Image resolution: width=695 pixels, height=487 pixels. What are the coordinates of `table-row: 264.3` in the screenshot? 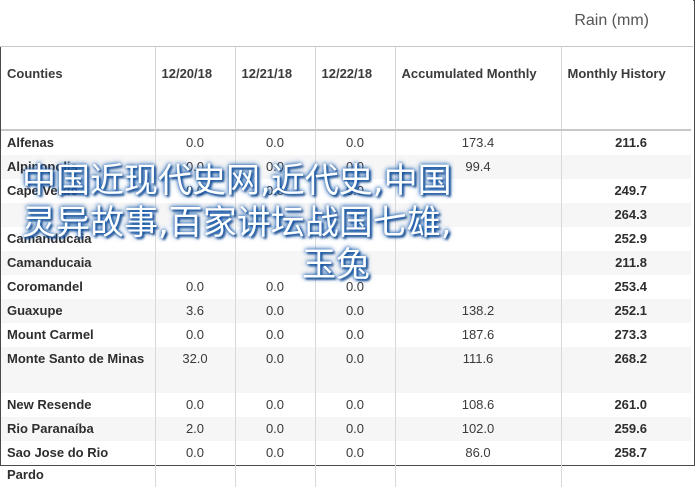 It's located at (346, 215).